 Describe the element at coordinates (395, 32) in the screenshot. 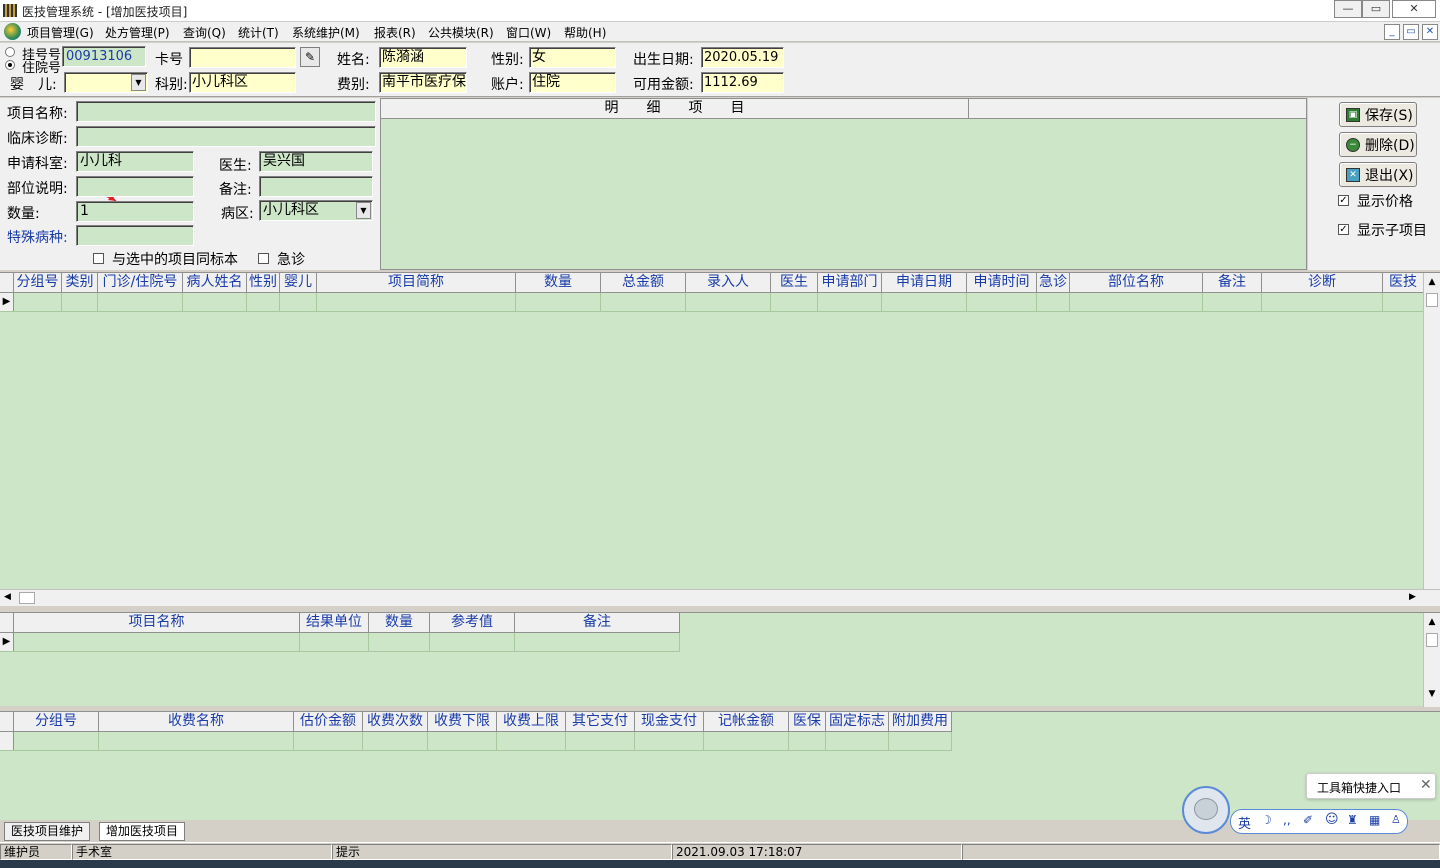

I see `menu-item-report: 报表(R)` at that location.